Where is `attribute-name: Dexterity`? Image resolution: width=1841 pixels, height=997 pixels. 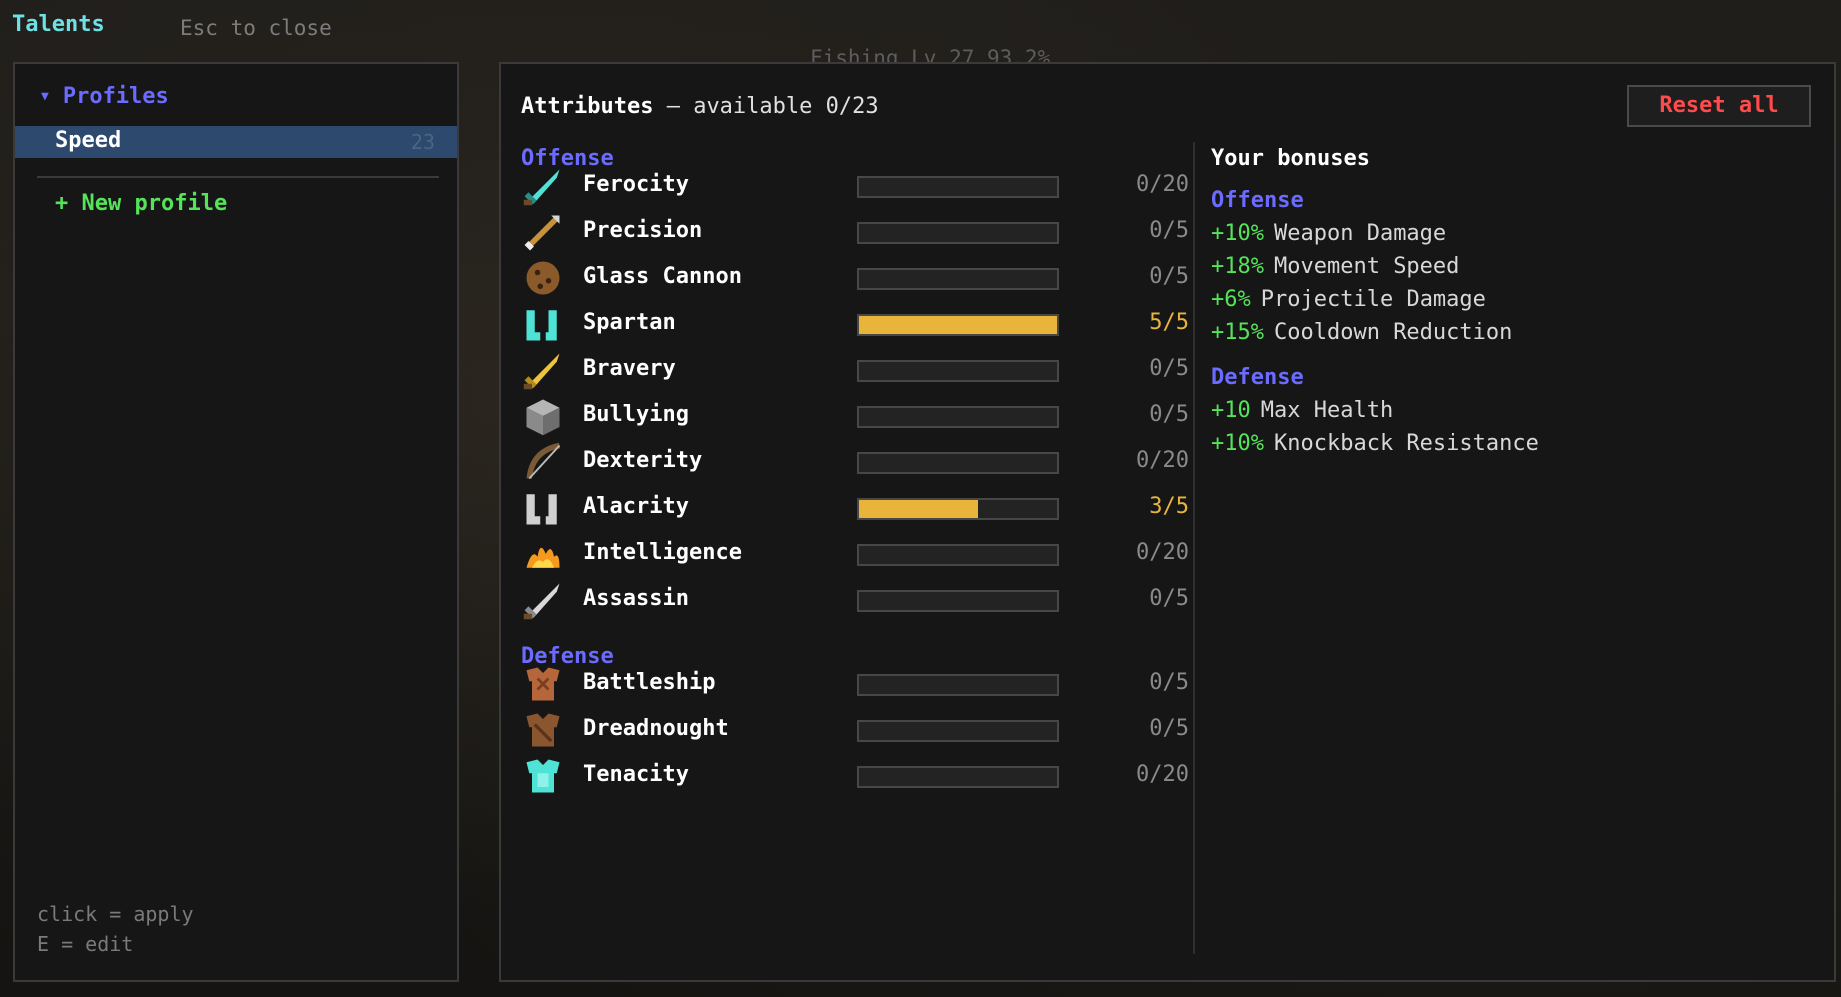 attribute-name: Dexterity is located at coordinates (643, 460).